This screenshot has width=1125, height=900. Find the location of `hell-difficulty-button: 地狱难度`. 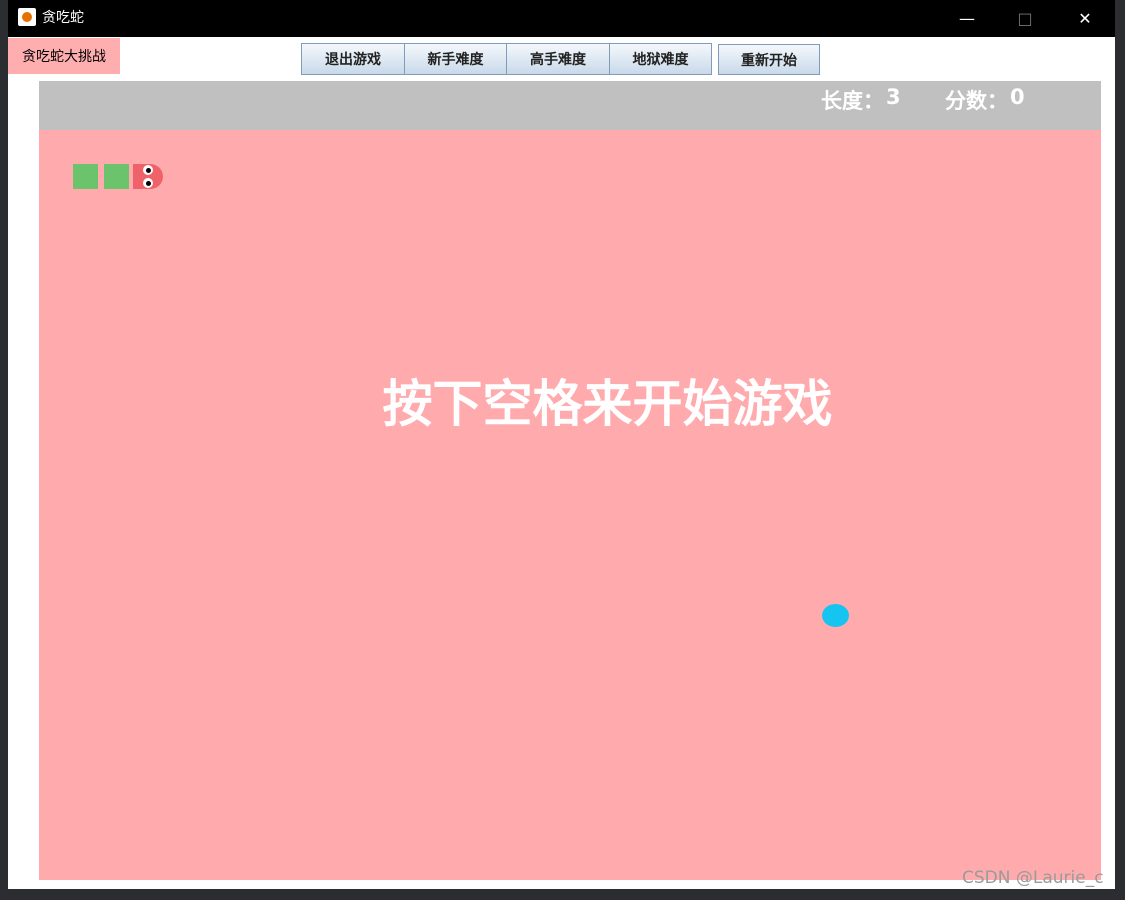

hell-difficulty-button: 地狱难度 is located at coordinates (660, 59).